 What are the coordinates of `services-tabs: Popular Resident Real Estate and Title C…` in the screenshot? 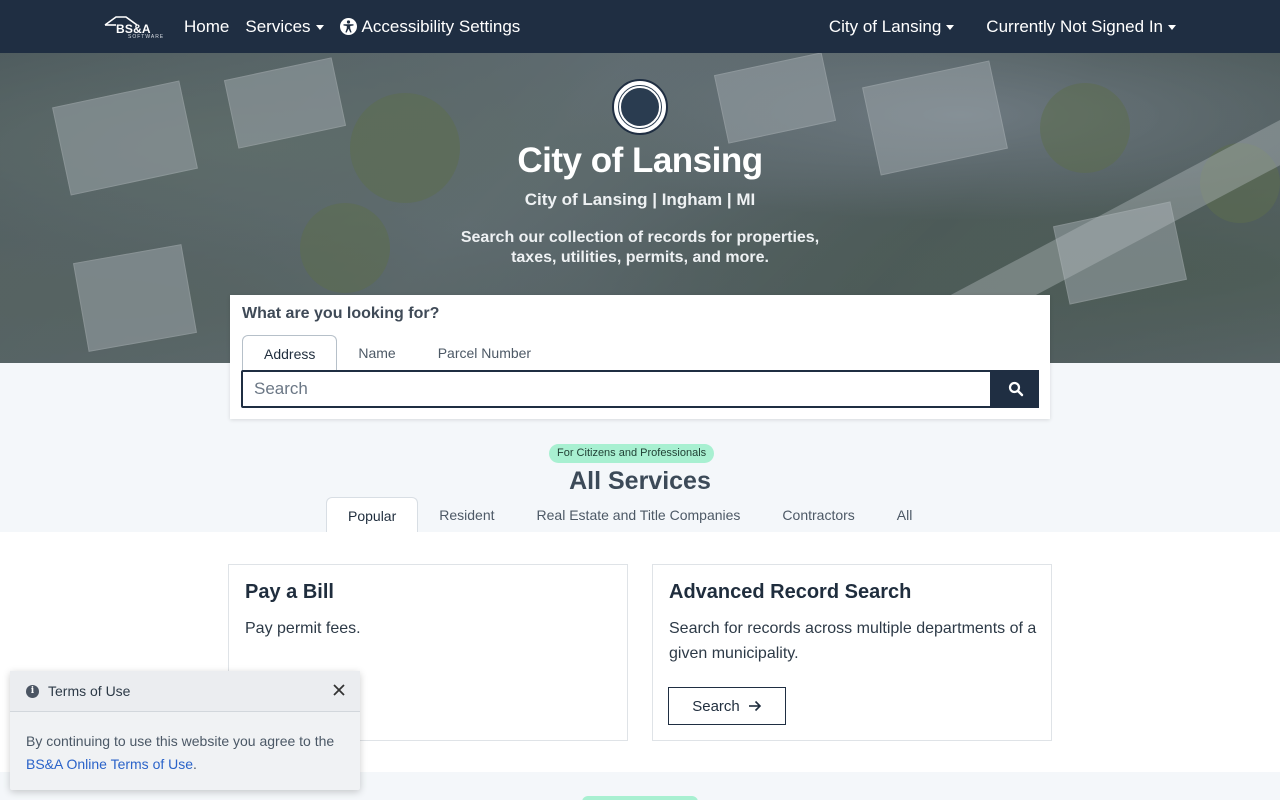 It's located at (629, 514).